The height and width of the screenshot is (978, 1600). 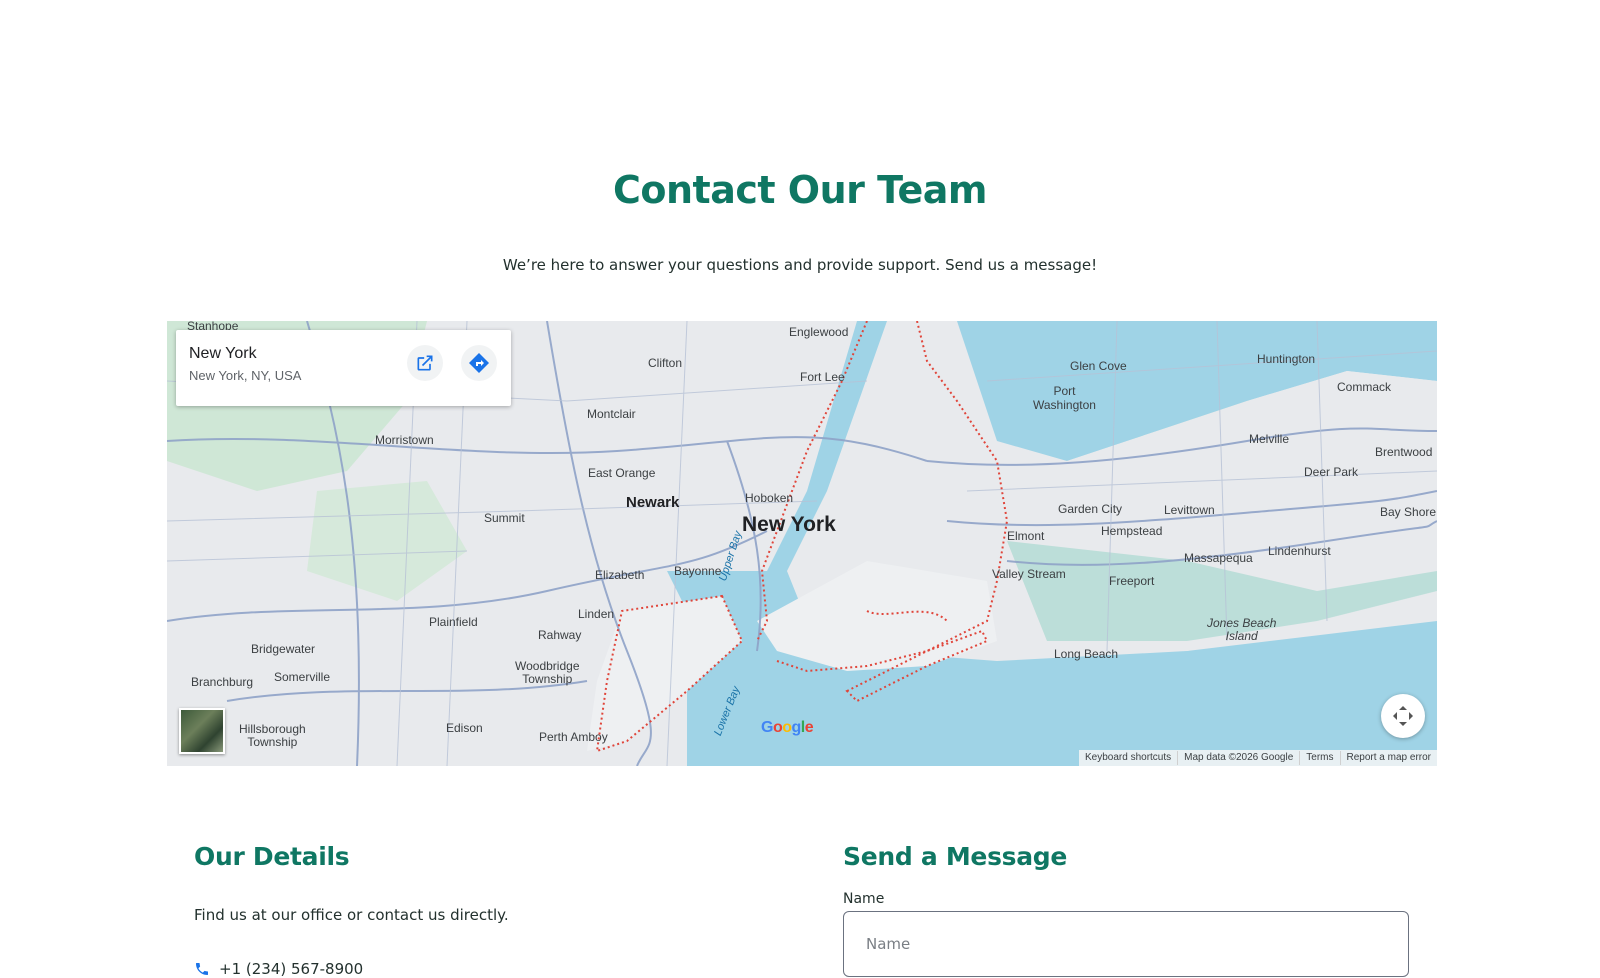 I want to click on map-label: Brentwood, so click(x=1404, y=452).